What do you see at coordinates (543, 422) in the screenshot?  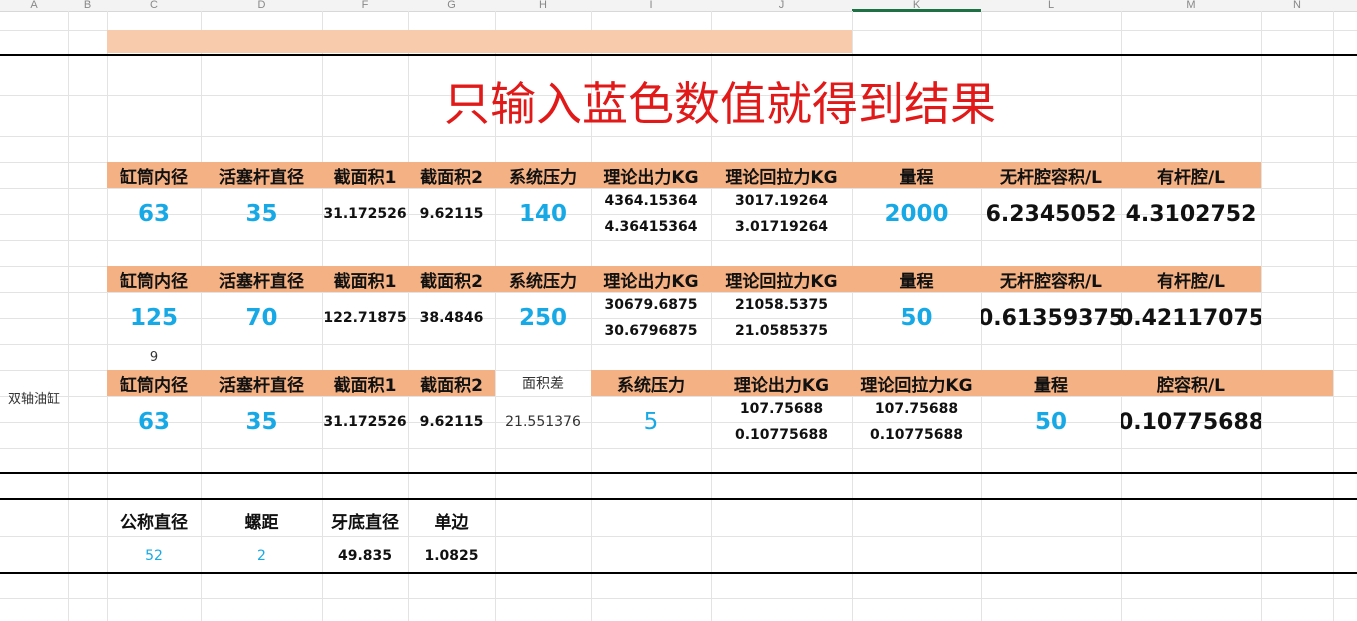 I see `area-diff-value: 21.551376` at bounding box center [543, 422].